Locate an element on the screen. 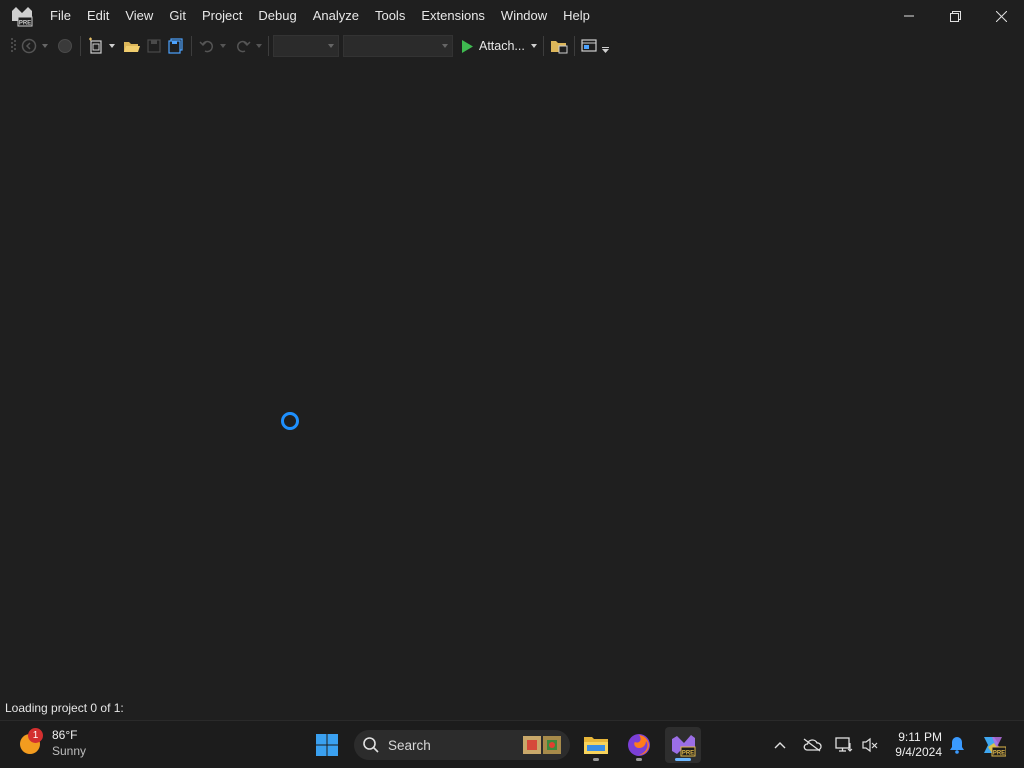 This screenshot has height=768, width=1024. close-icon is located at coordinates (1001, 16).